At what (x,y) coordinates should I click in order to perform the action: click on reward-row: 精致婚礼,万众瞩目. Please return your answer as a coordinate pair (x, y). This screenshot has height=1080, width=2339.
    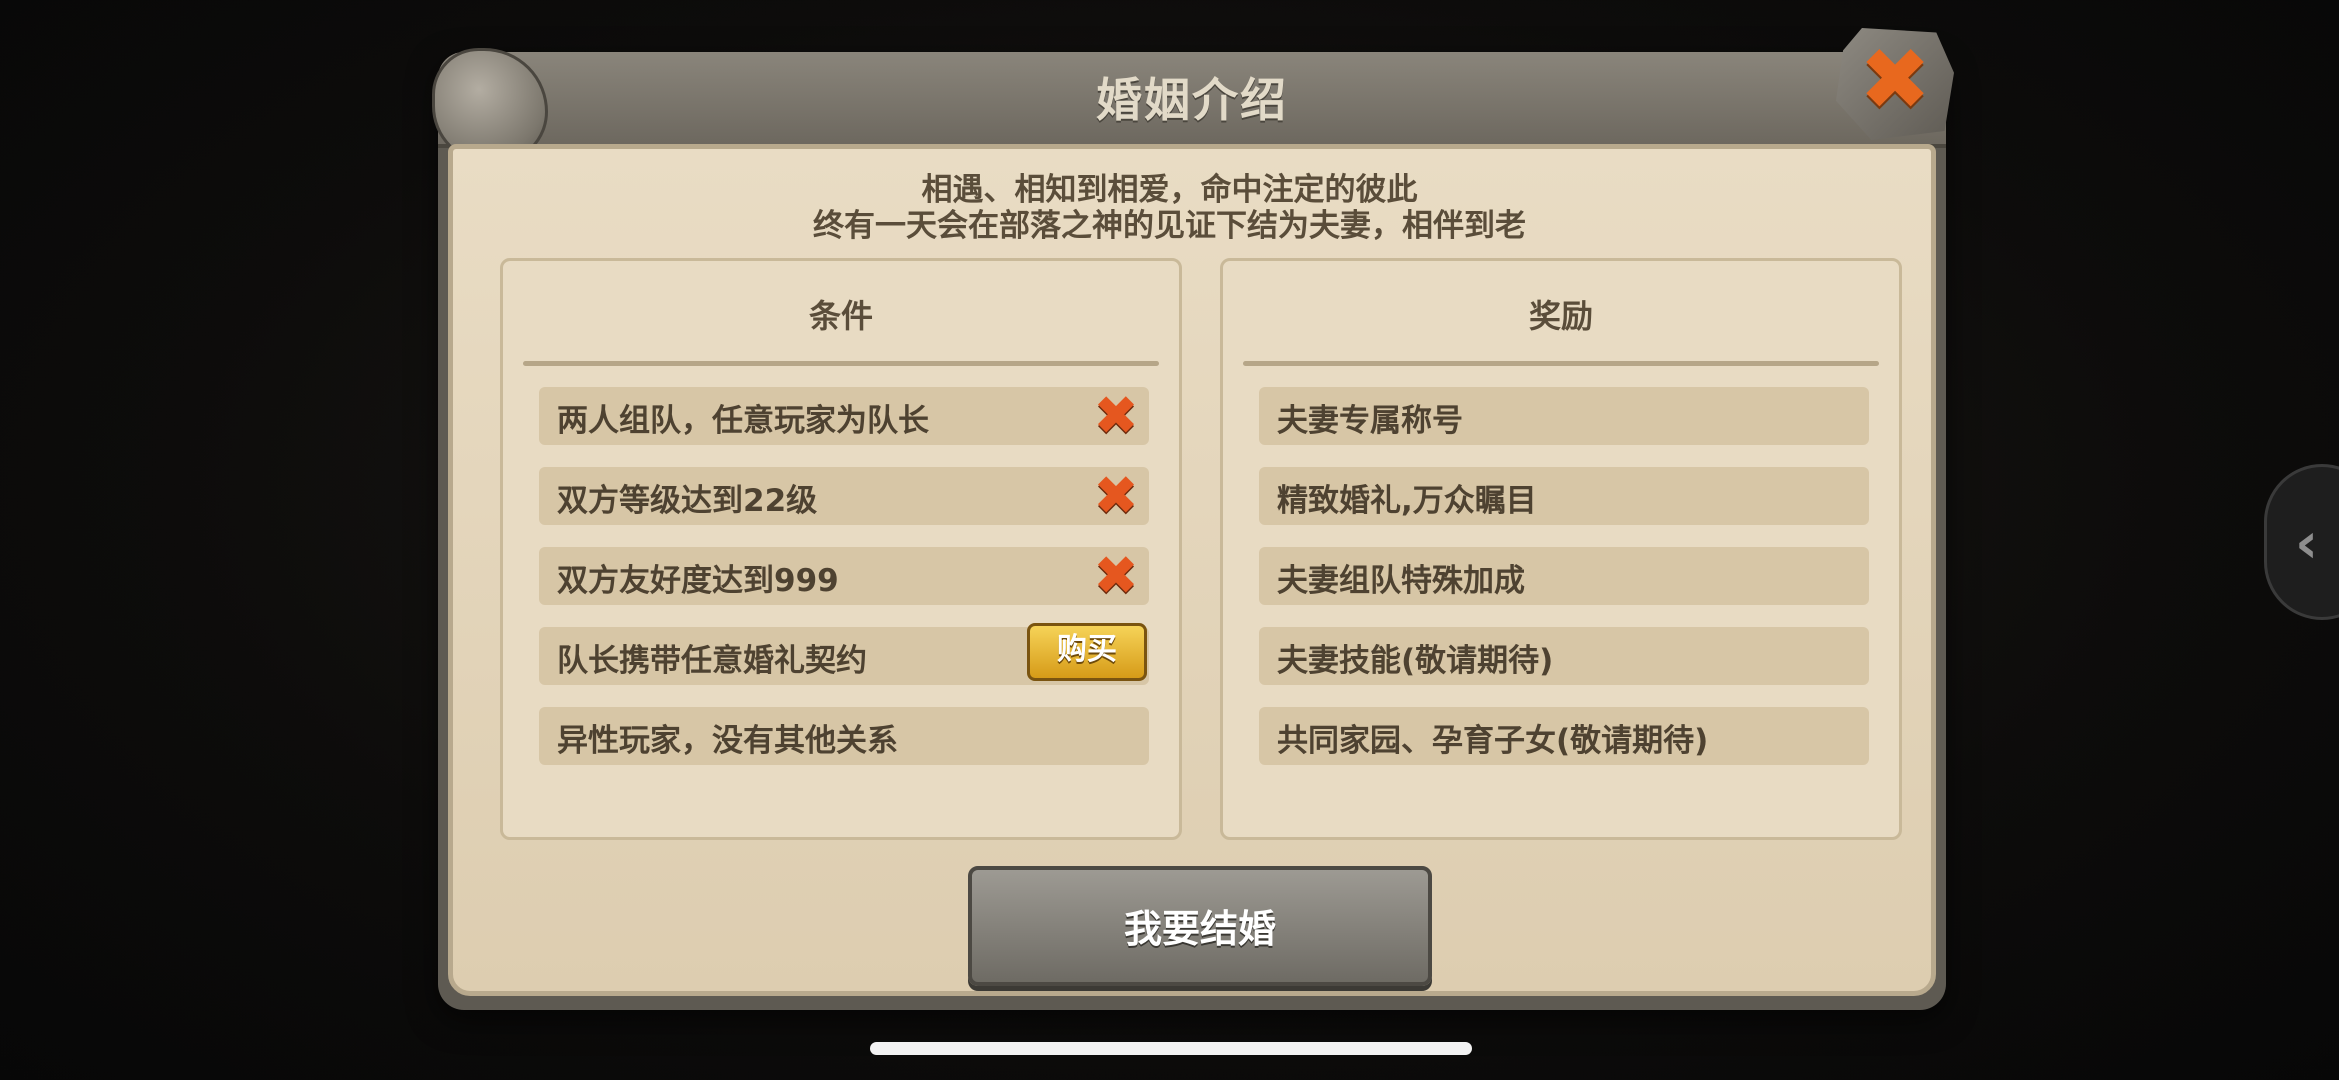
    Looking at the image, I should click on (1564, 496).